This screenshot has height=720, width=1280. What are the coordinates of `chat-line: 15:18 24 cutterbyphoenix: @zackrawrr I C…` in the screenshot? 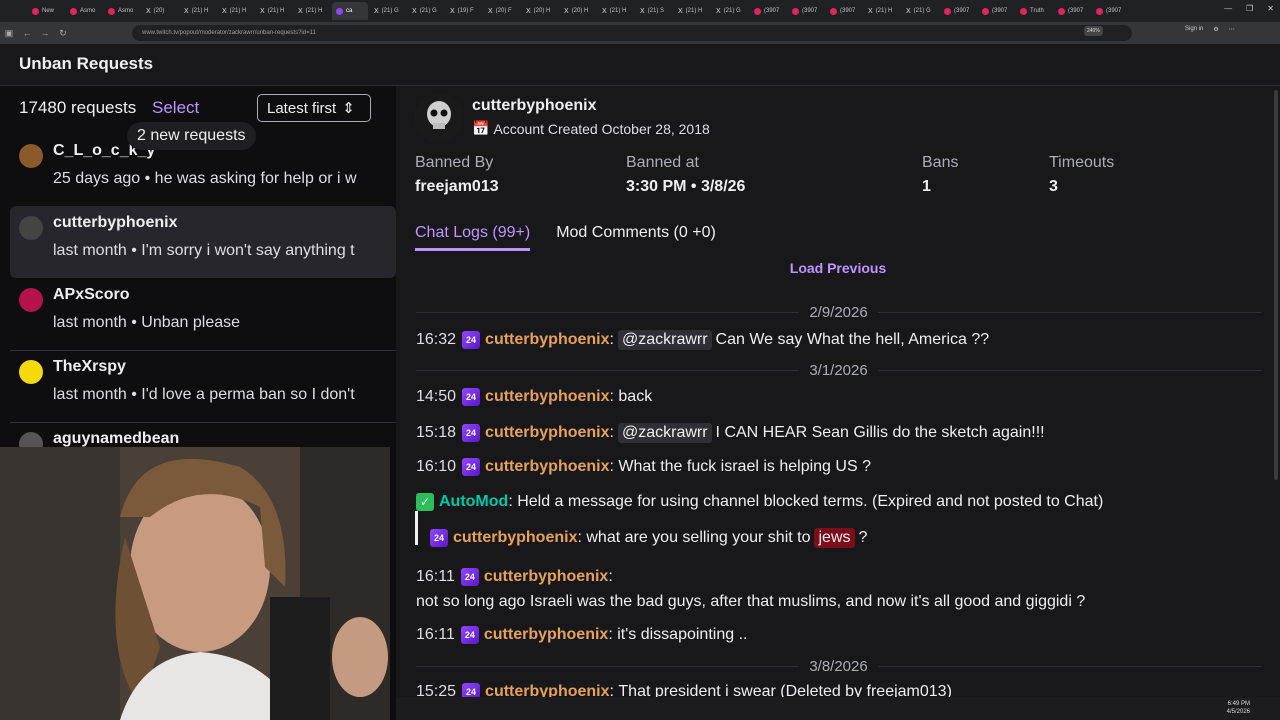 It's located at (730, 433).